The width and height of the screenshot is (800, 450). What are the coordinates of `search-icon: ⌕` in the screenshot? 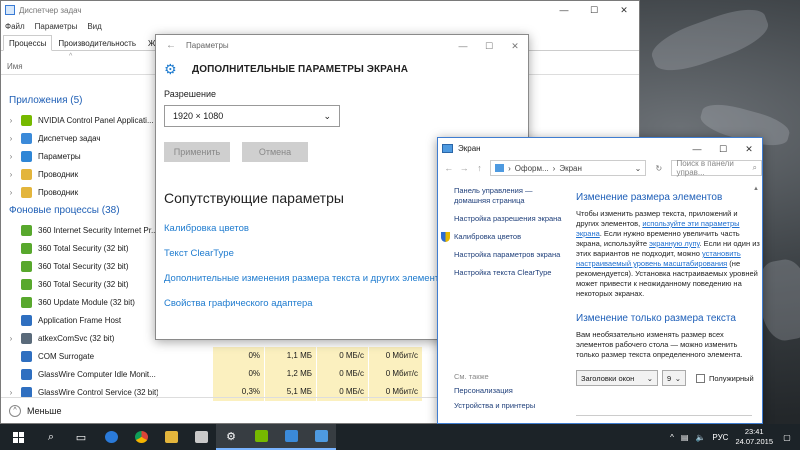 It's located at (51, 437).